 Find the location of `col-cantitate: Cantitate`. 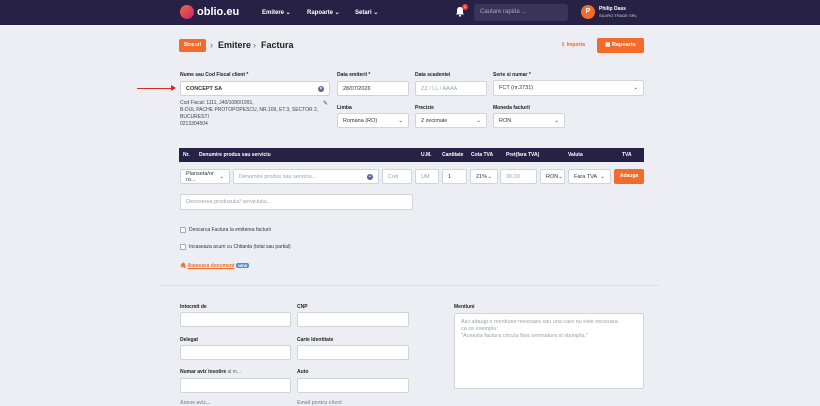

col-cantitate: Cantitate is located at coordinates (453, 155).